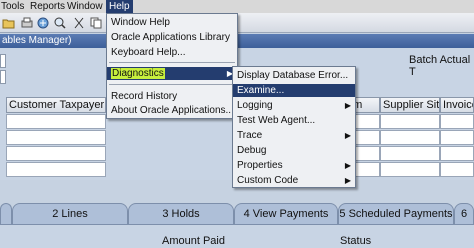 The height and width of the screenshot is (248, 474). What do you see at coordinates (237, 236) in the screenshot?
I see `tab-content` at bounding box center [237, 236].